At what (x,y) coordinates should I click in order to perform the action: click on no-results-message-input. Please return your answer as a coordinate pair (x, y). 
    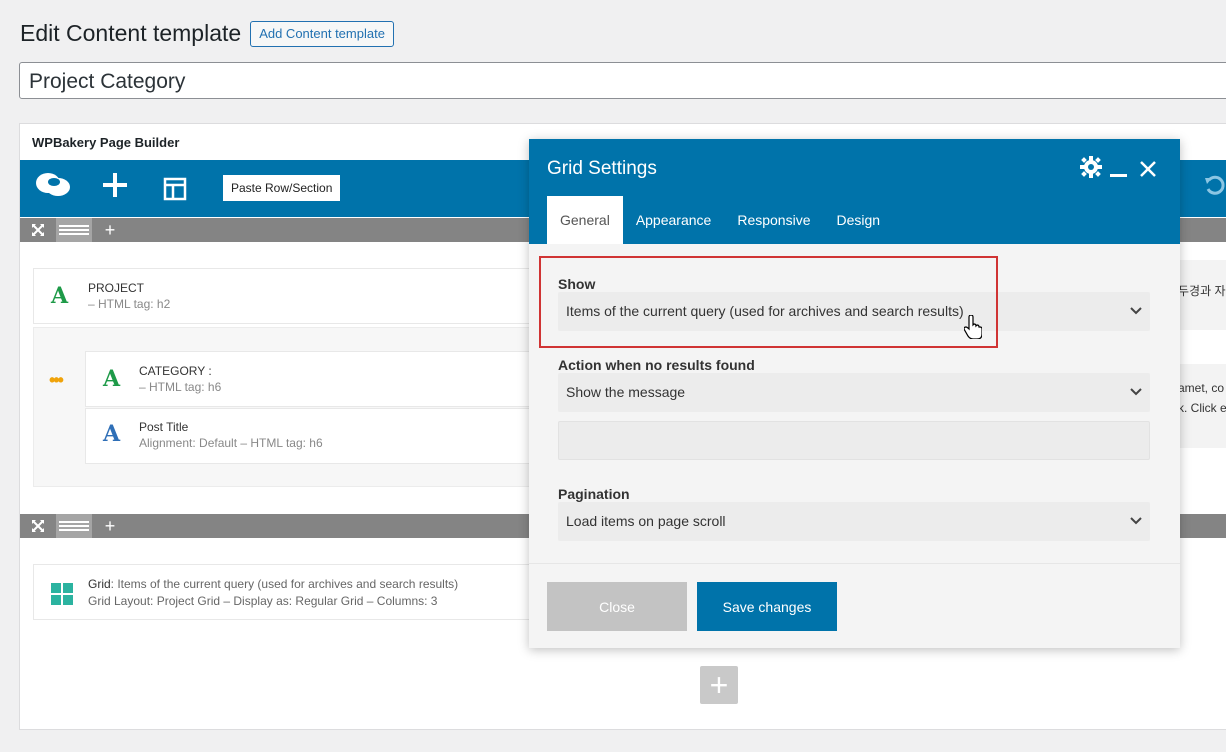
    Looking at the image, I should click on (854, 440).